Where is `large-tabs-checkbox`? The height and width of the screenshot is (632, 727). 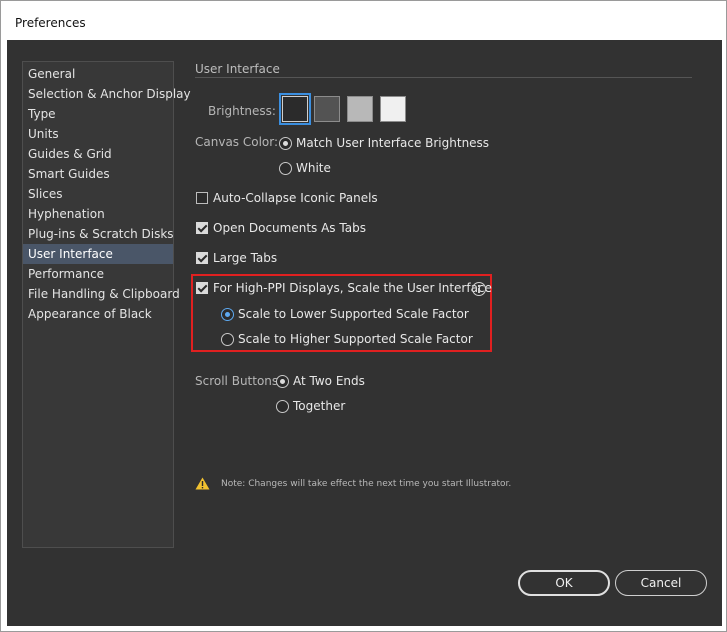 large-tabs-checkbox is located at coordinates (202, 258).